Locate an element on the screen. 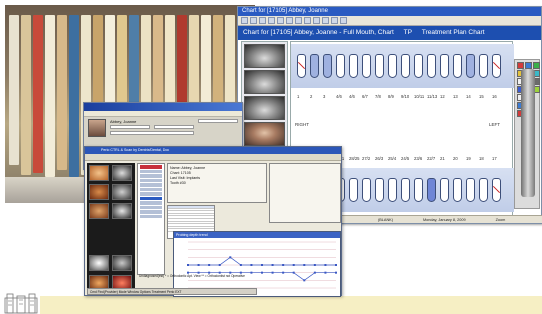  tooth-number: 16 is located at coordinates (494, 96).